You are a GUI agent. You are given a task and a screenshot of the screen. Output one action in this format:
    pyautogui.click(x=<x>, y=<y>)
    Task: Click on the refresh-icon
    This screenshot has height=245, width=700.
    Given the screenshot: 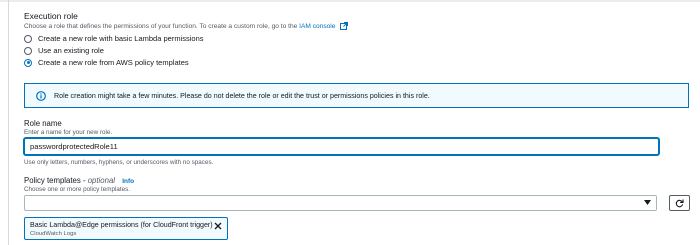 What is the action you would take?
    pyautogui.click(x=679, y=203)
    